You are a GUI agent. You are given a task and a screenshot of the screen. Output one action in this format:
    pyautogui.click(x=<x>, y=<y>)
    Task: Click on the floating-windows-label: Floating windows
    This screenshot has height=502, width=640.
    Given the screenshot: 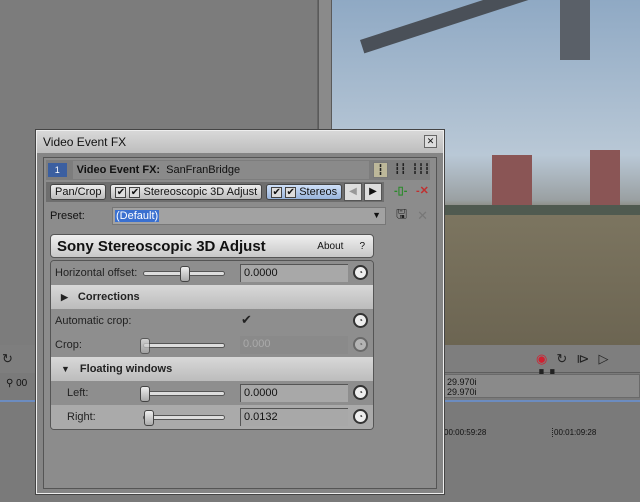 What is the action you would take?
    pyautogui.click(x=126, y=369)
    